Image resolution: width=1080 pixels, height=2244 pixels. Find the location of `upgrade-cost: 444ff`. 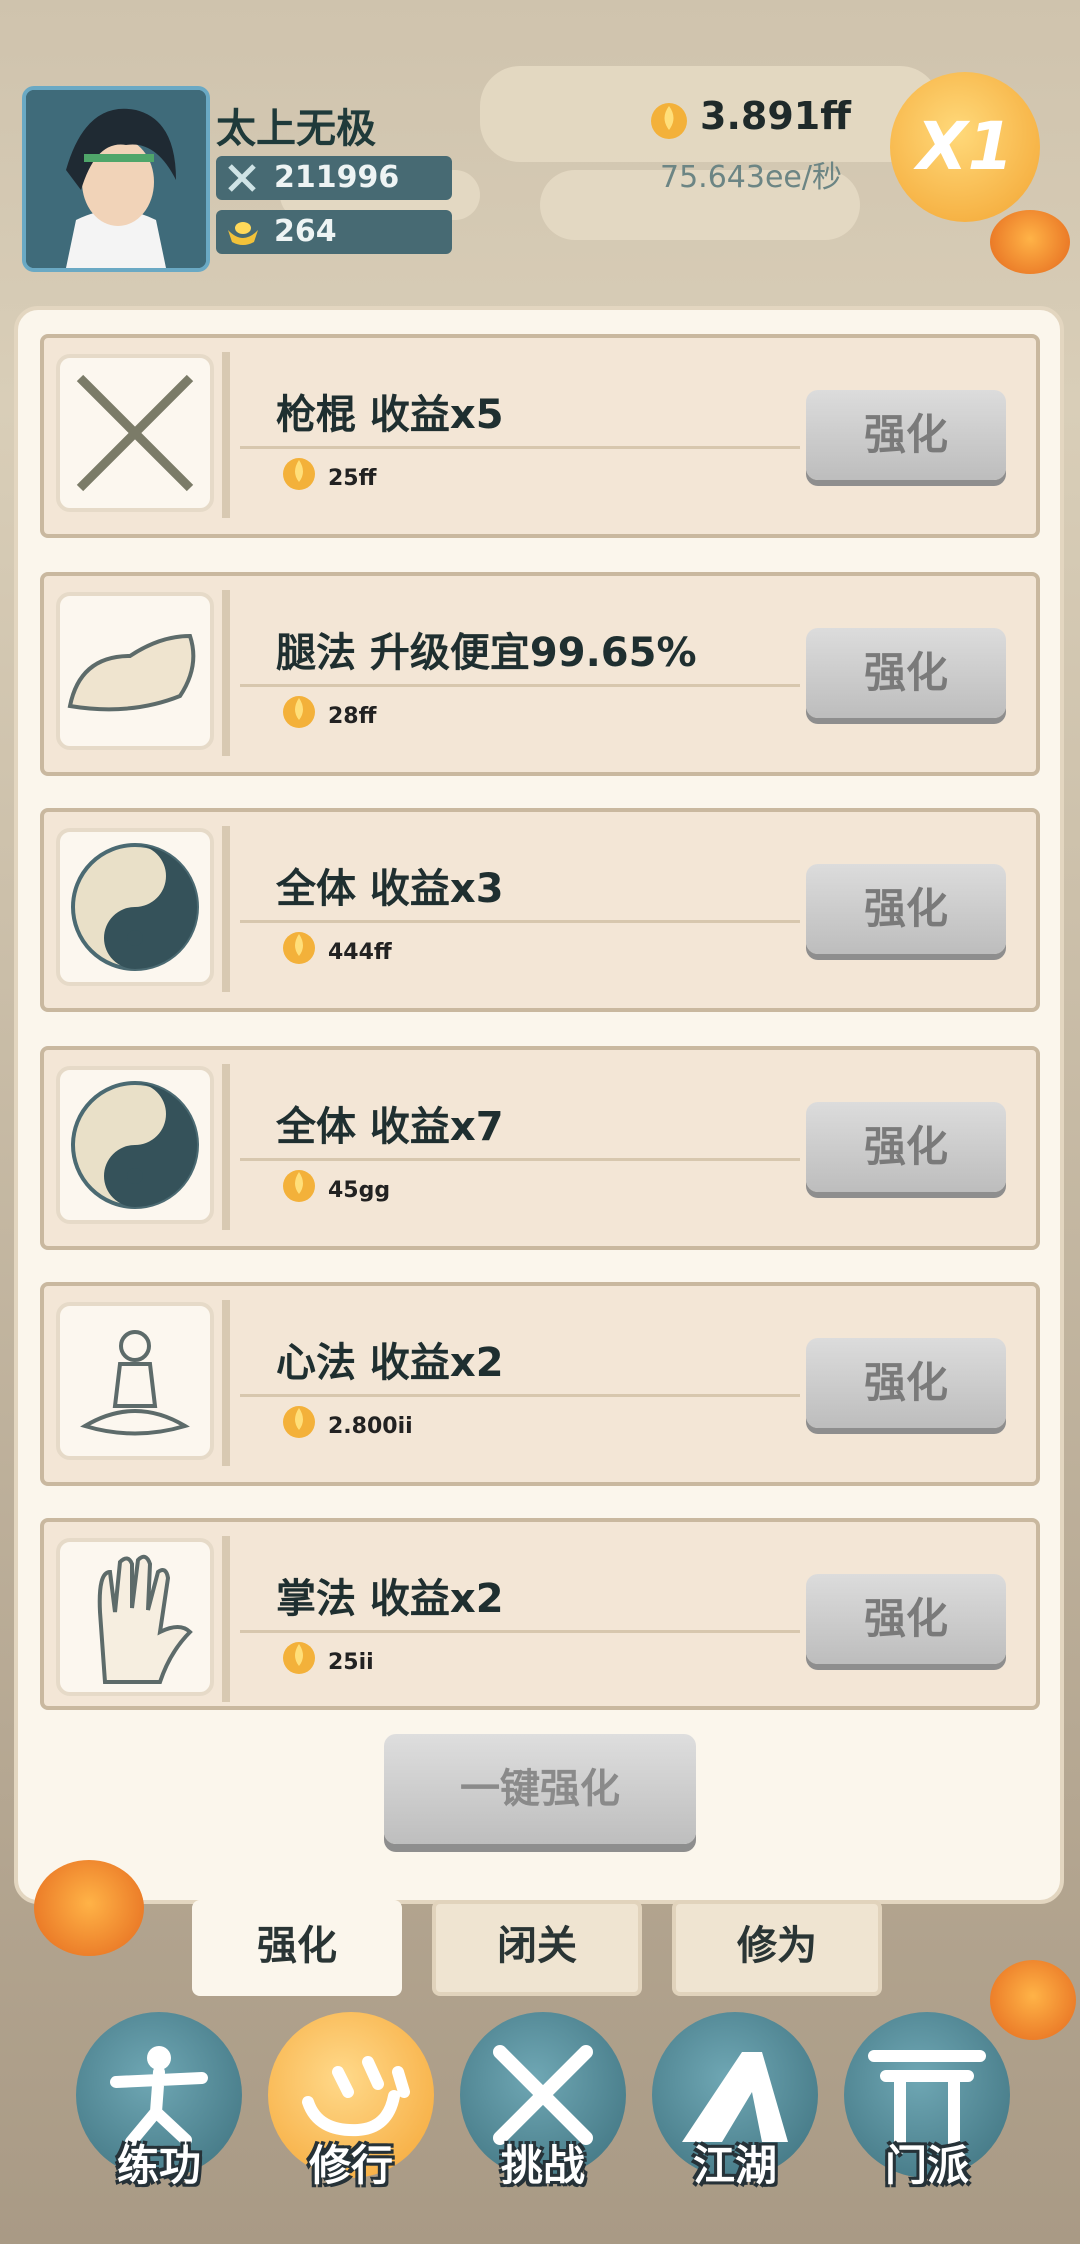

upgrade-cost: 444ff is located at coordinates (360, 952).